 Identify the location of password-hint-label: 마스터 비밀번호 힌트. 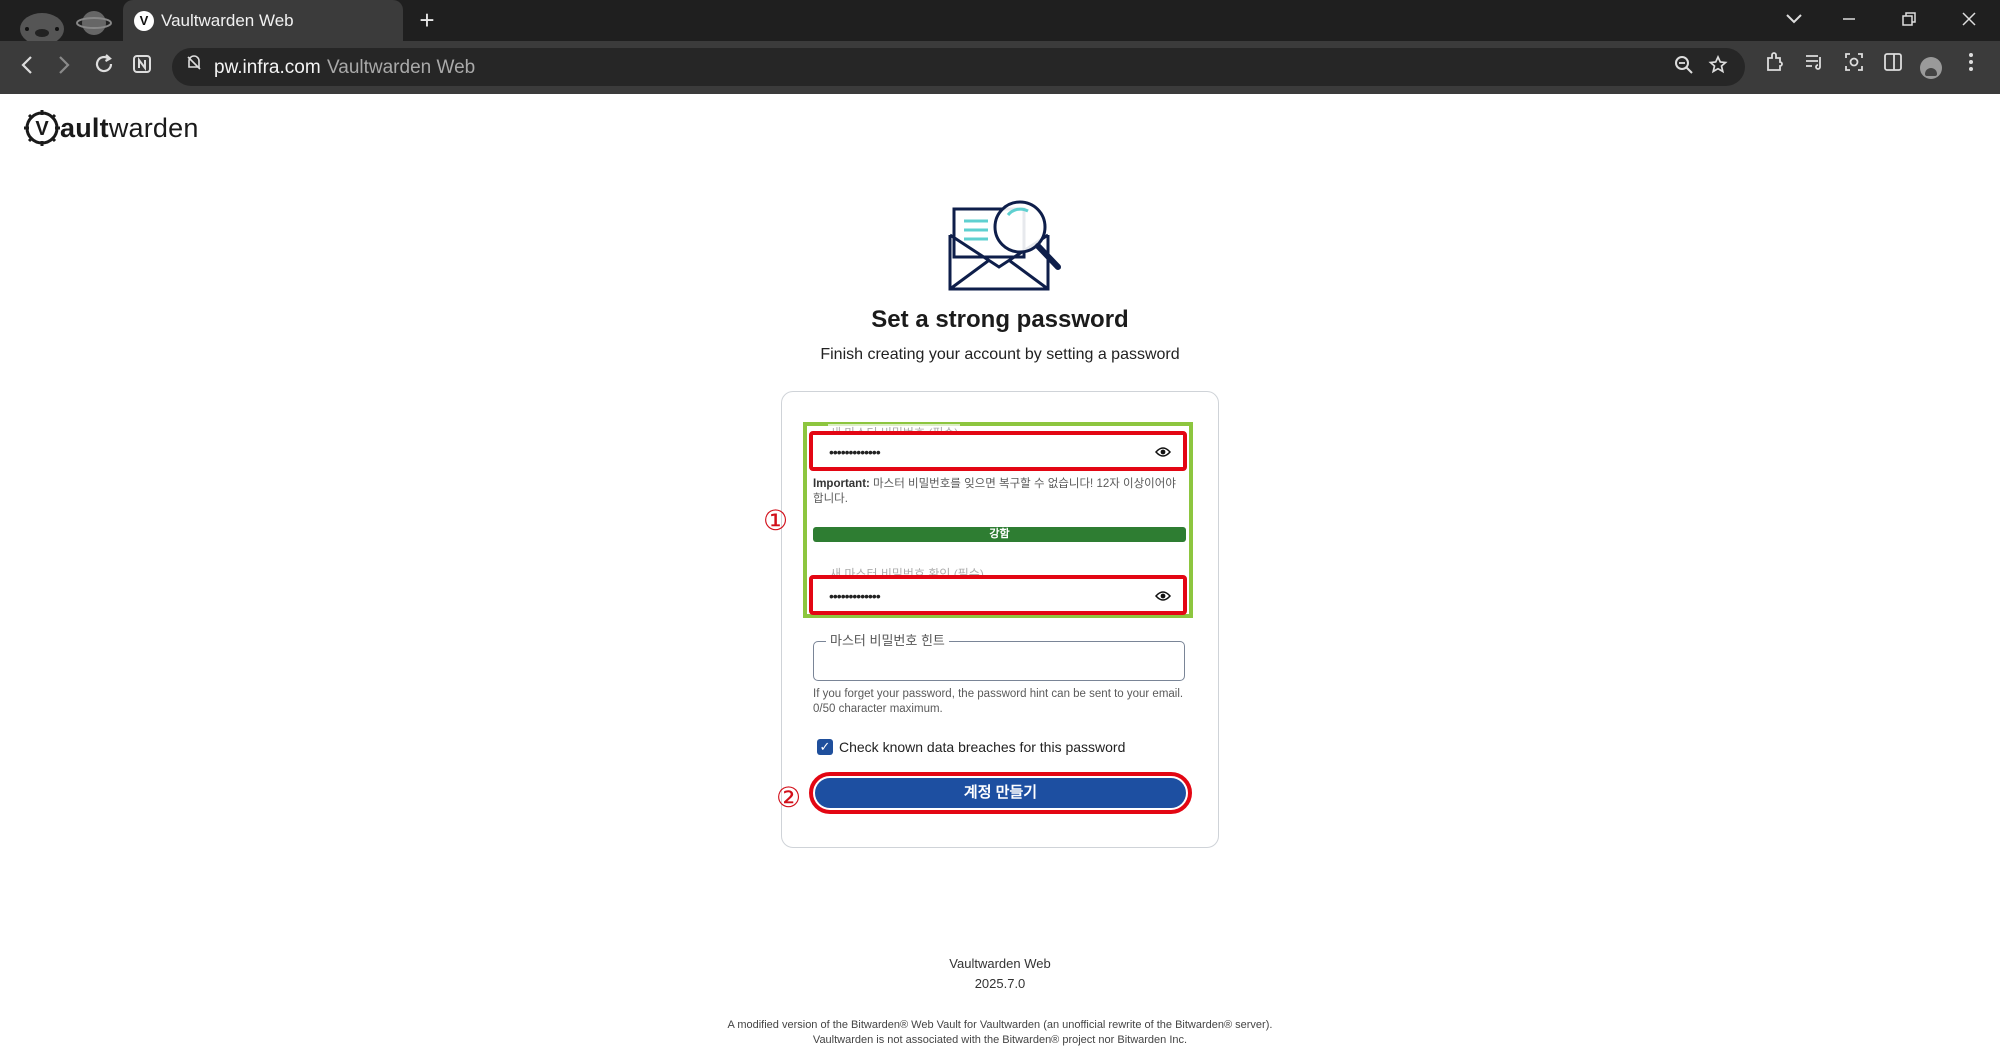
(887, 639).